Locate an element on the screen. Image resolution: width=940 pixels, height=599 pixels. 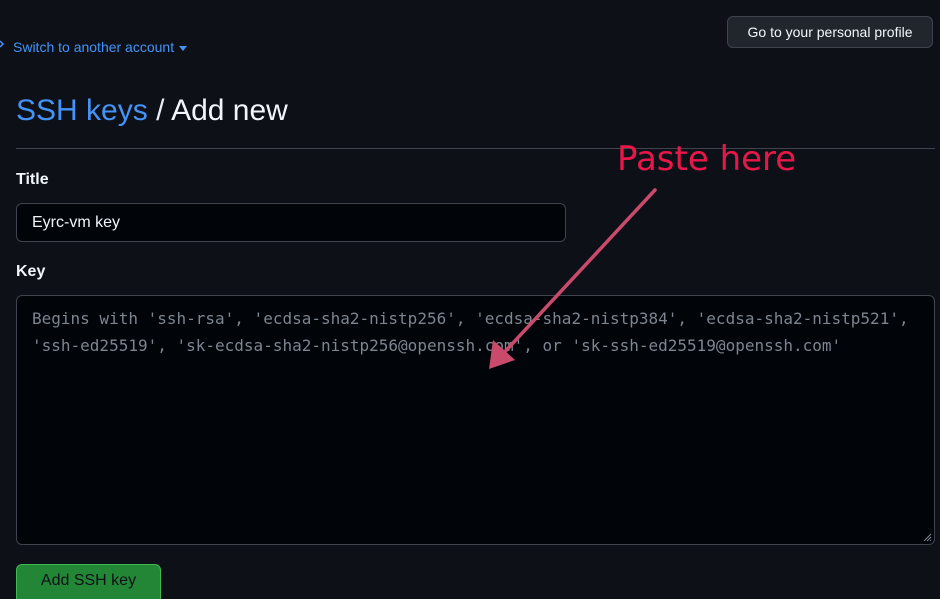
breadcrumb-current: Add new is located at coordinates (229, 110).